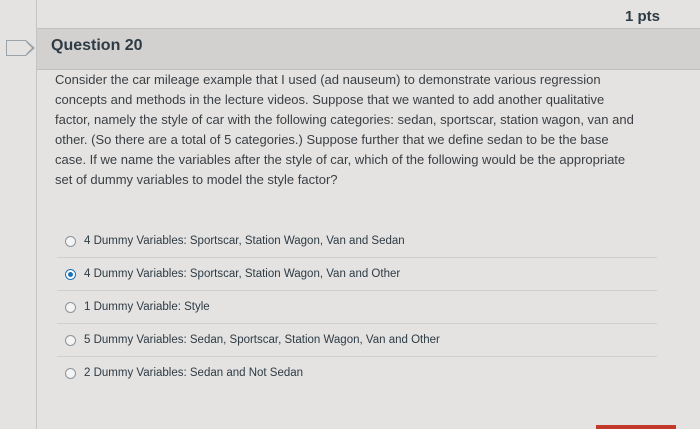 The height and width of the screenshot is (429, 700). I want to click on answer-option: 2 Dummy Variables: Sedan and Not Sedan, so click(357, 373).